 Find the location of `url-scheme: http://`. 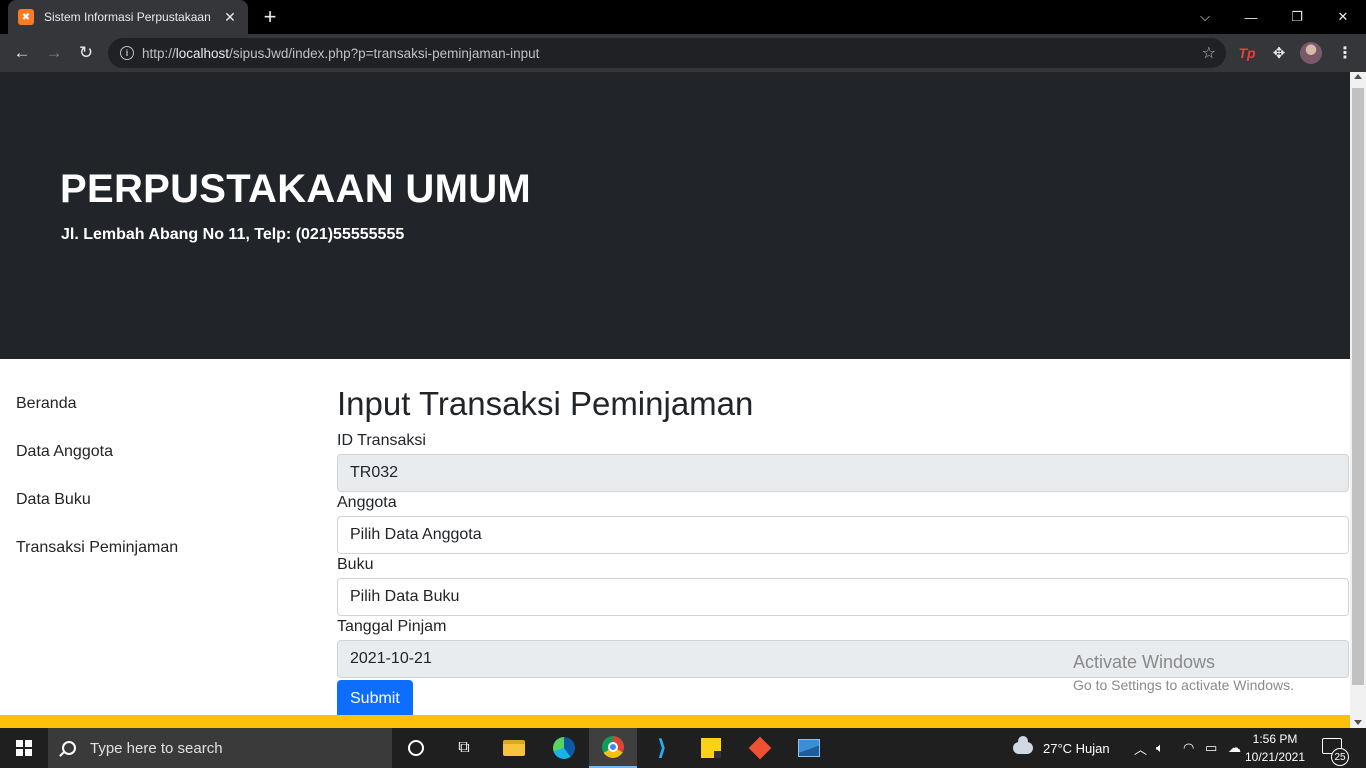

url-scheme: http:// is located at coordinates (159, 53).